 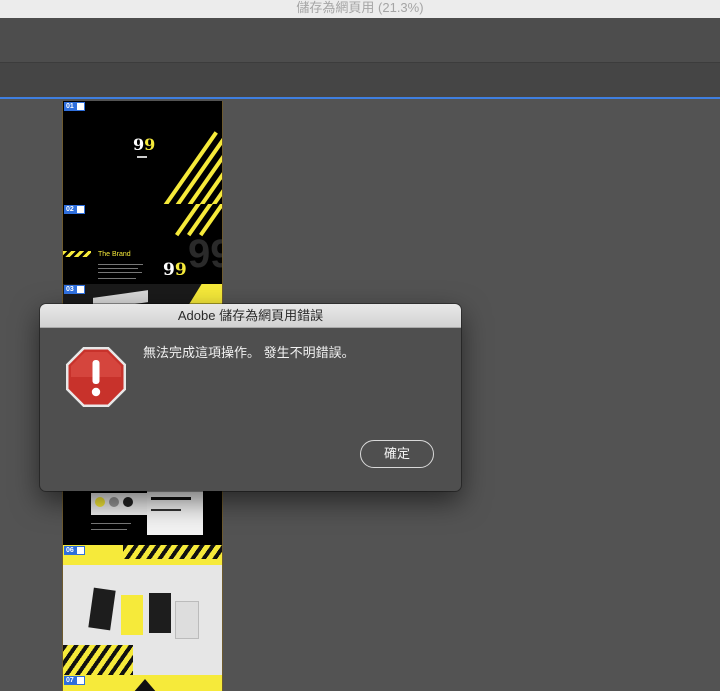 What do you see at coordinates (360, 40) in the screenshot?
I see `top-toolbar` at bounding box center [360, 40].